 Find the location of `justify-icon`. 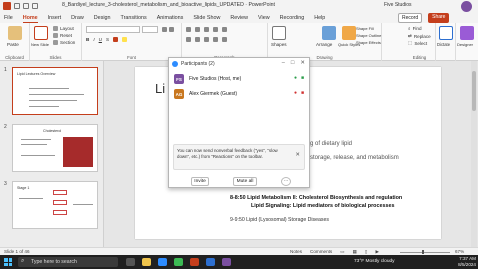

justify-icon is located at coordinates (215, 39).